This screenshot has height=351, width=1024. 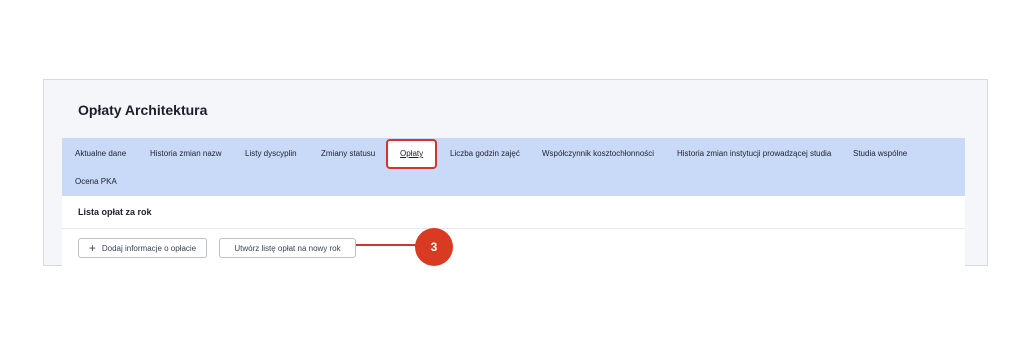 I want to click on tab-ocena-pka: Ocena PKA, so click(x=96, y=182).